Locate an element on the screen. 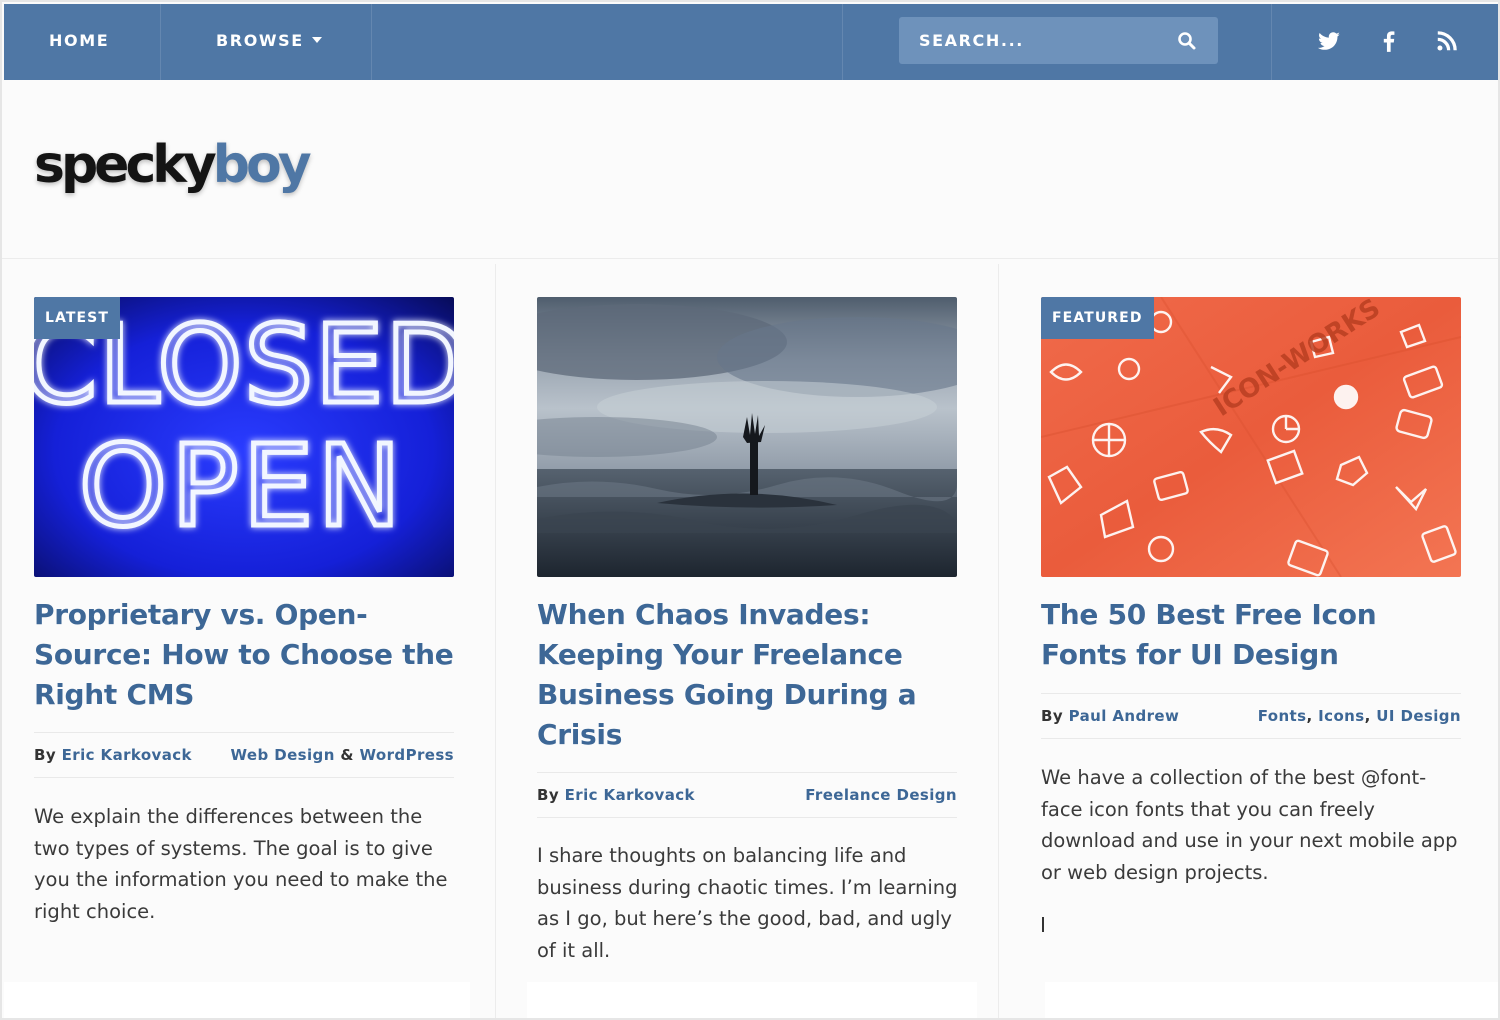  stormy-sea-image is located at coordinates (747, 437).